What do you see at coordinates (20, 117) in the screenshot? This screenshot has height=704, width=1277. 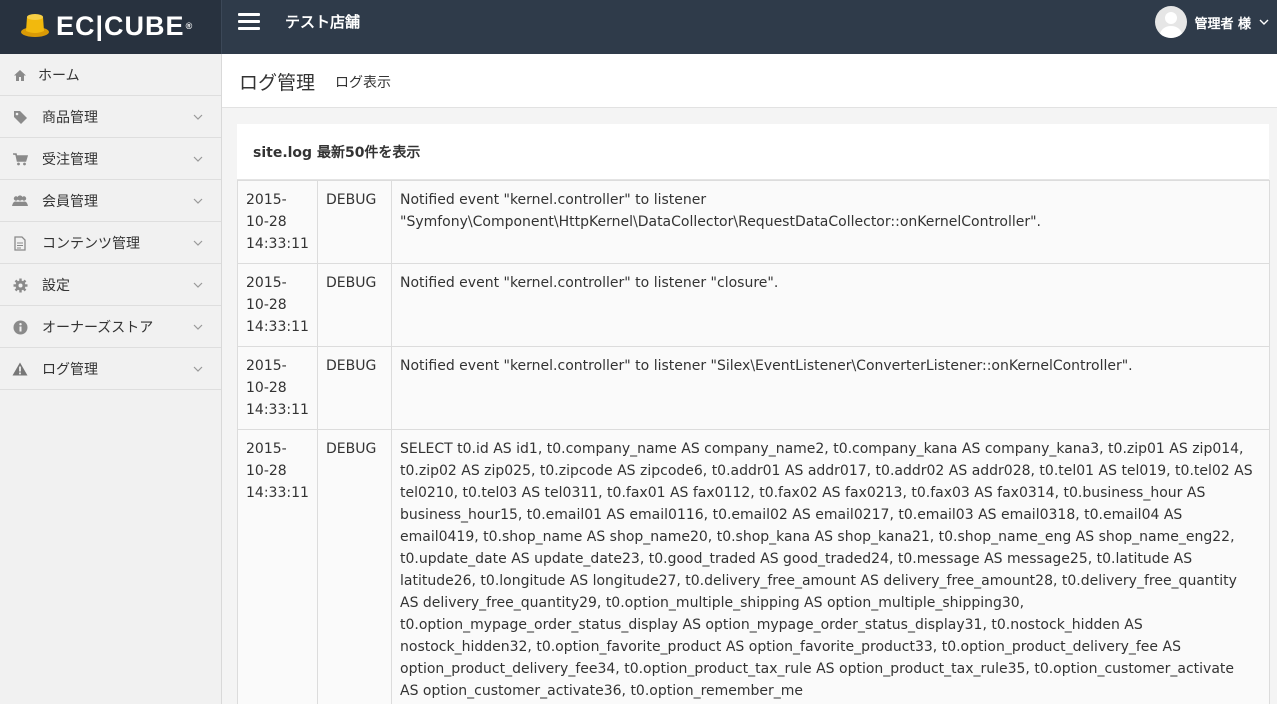 I see `tag-icon` at bounding box center [20, 117].